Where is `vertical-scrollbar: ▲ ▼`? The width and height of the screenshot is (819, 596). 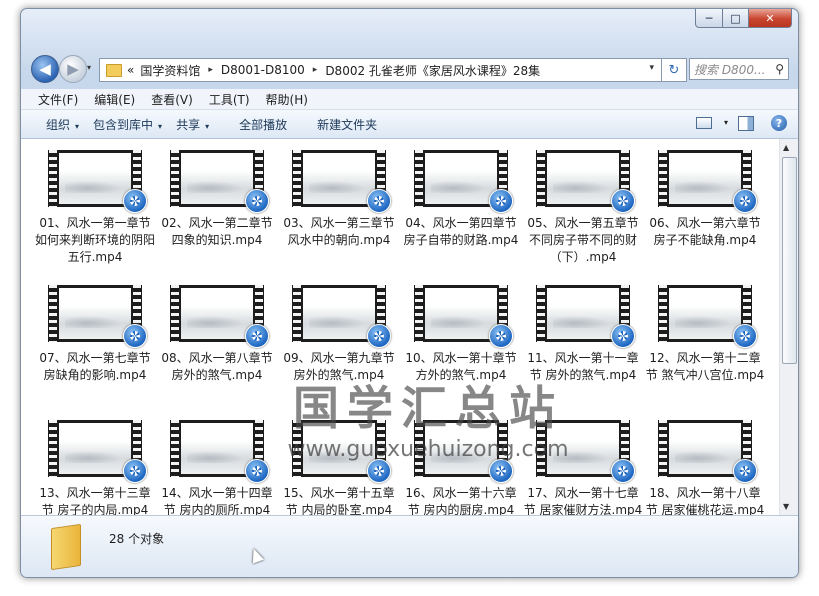
vertical-scrollbar: ▲ ▼ is located at coordinates (788, 327).